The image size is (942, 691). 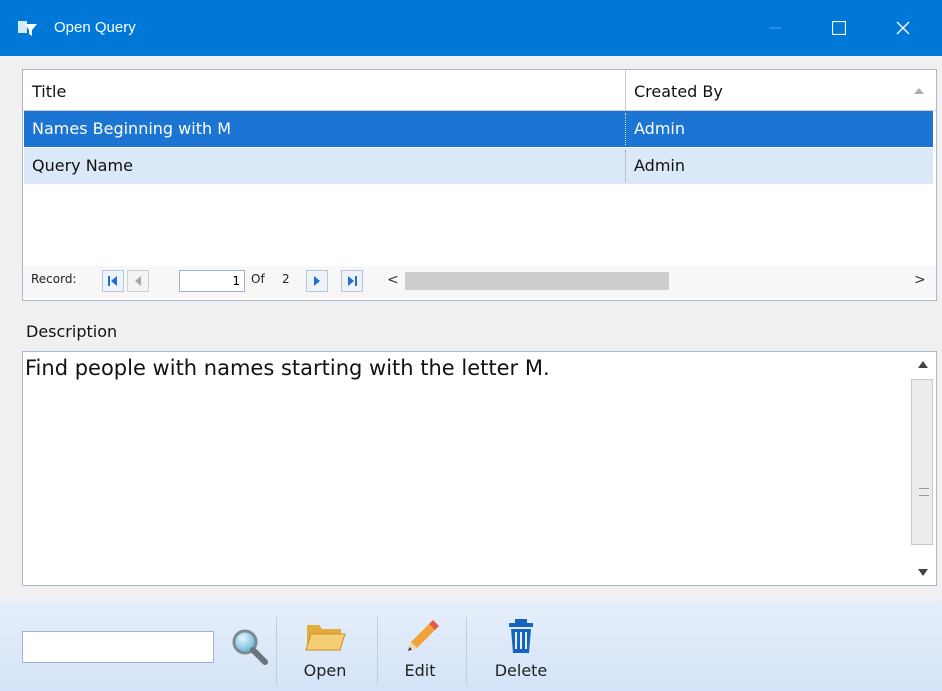 What do you see at coordinates (393, 280) in the screenshot?
I see `scroll-left-icon: <` at bounding box center [393, 280].